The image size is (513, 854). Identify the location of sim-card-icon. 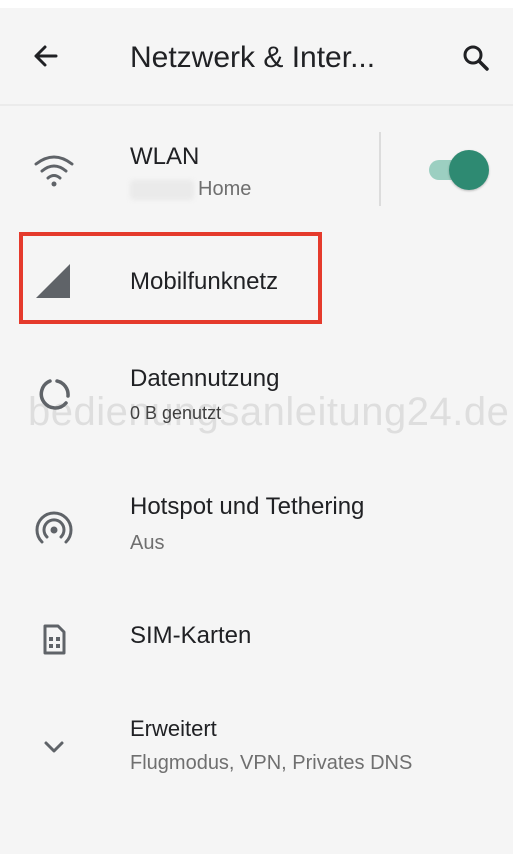
(54, 639).